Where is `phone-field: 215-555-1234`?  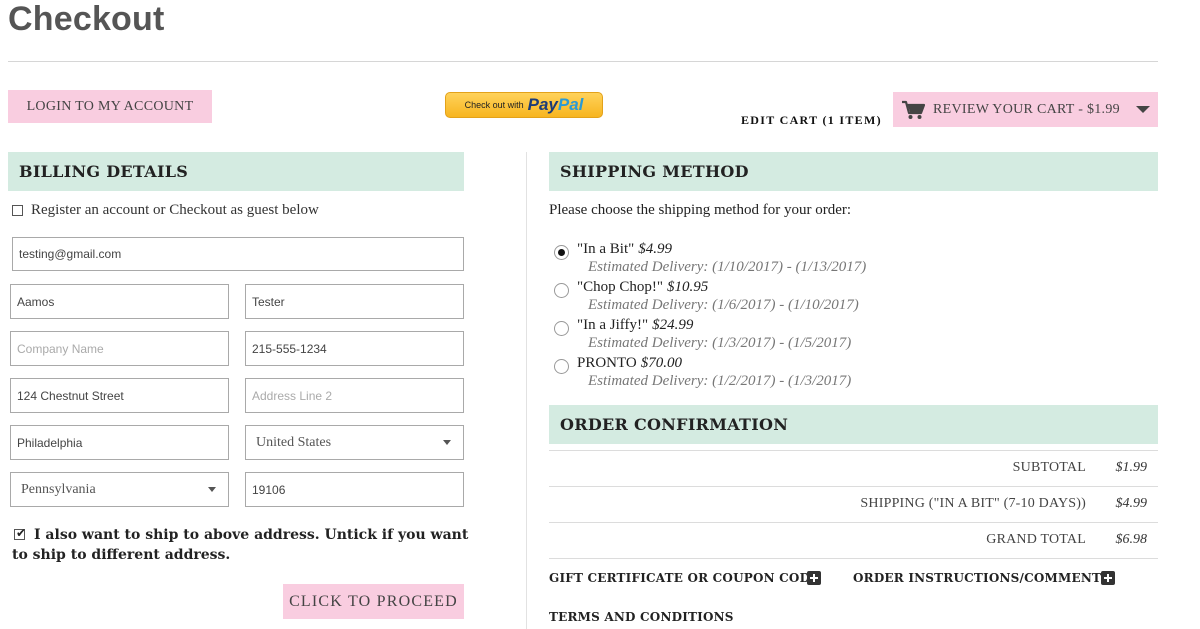
phone-field: 215-555-1234 is located at coordinates (354, 348).